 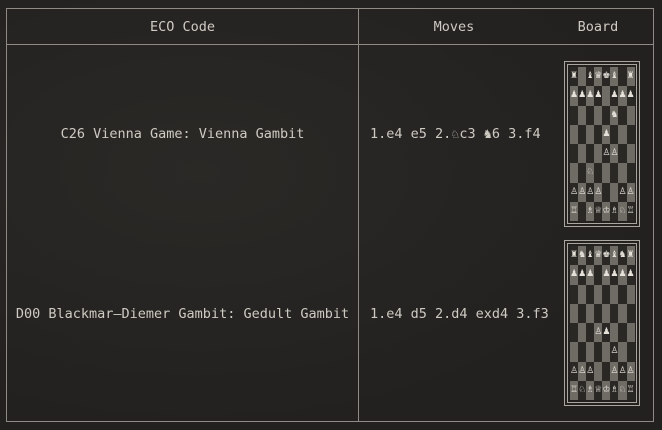 I want to click on header-board: Board, so click(x=598, y=26).